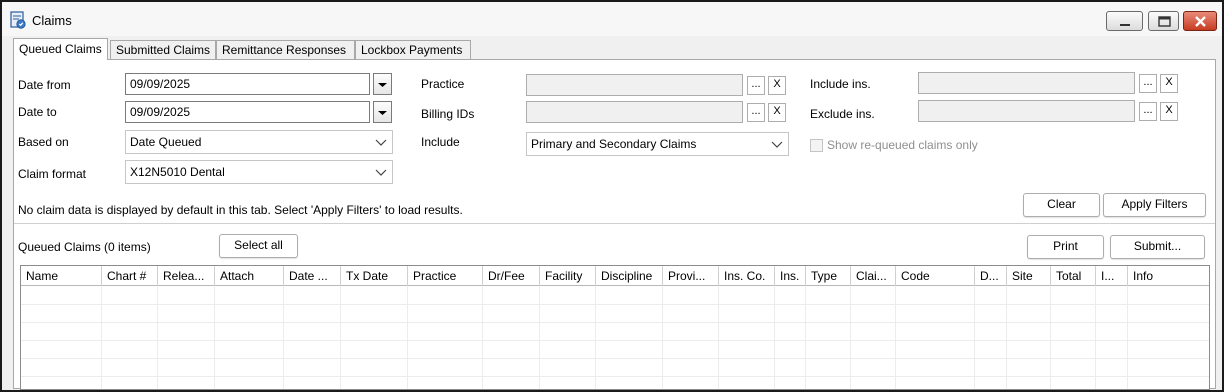 Image resolution: width=1224 pixels, height=392 pixels. I want to click on claim-format-label: Claim format, so click(52, 174).